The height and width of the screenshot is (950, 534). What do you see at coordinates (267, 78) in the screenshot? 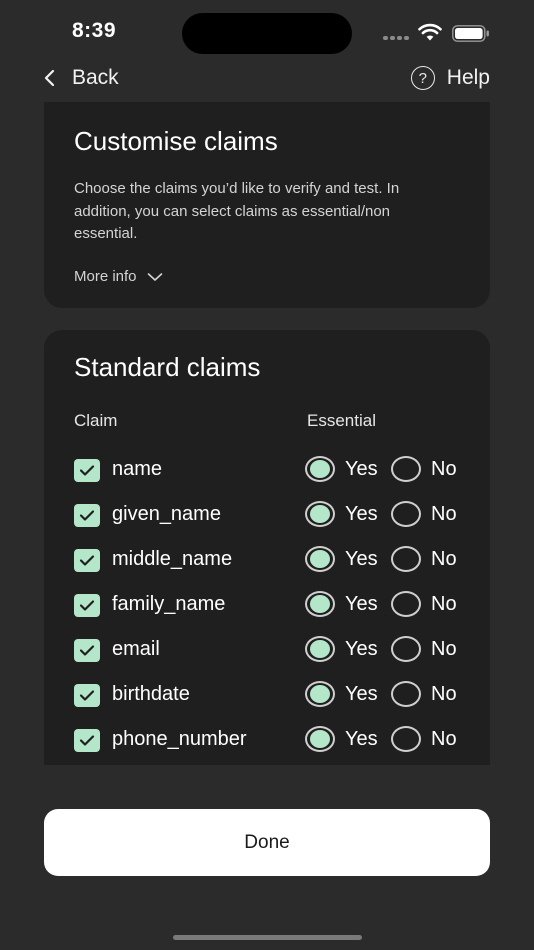
I see `navigation-bar: Back ? Help` at bounding box center [267, 78].